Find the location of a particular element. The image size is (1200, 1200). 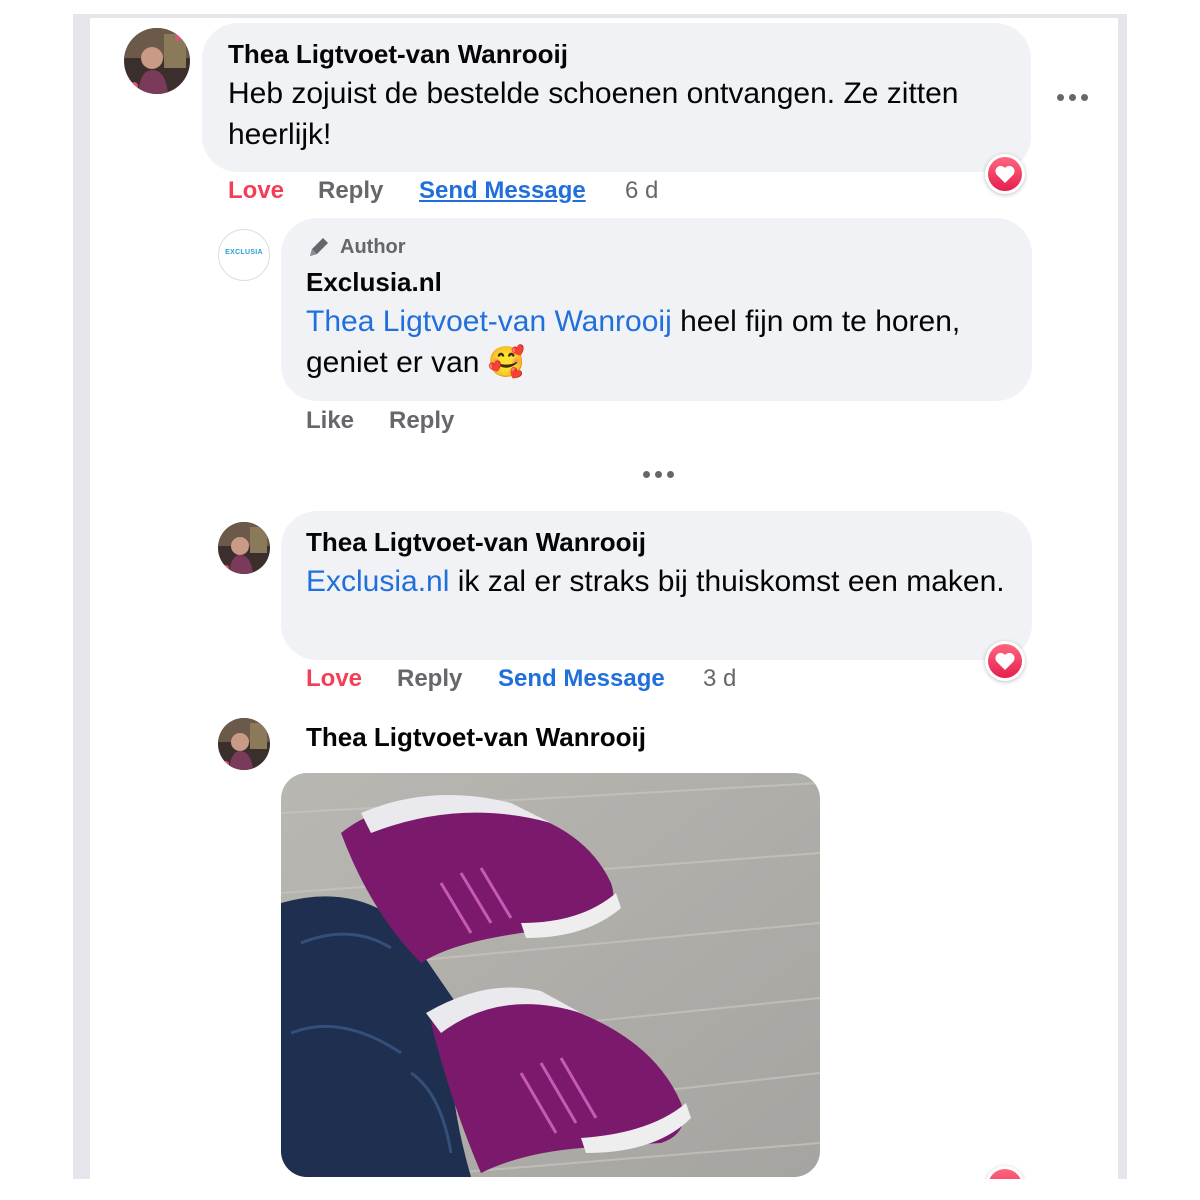

timestamp: 3 d is located at coordinates (719, 679).